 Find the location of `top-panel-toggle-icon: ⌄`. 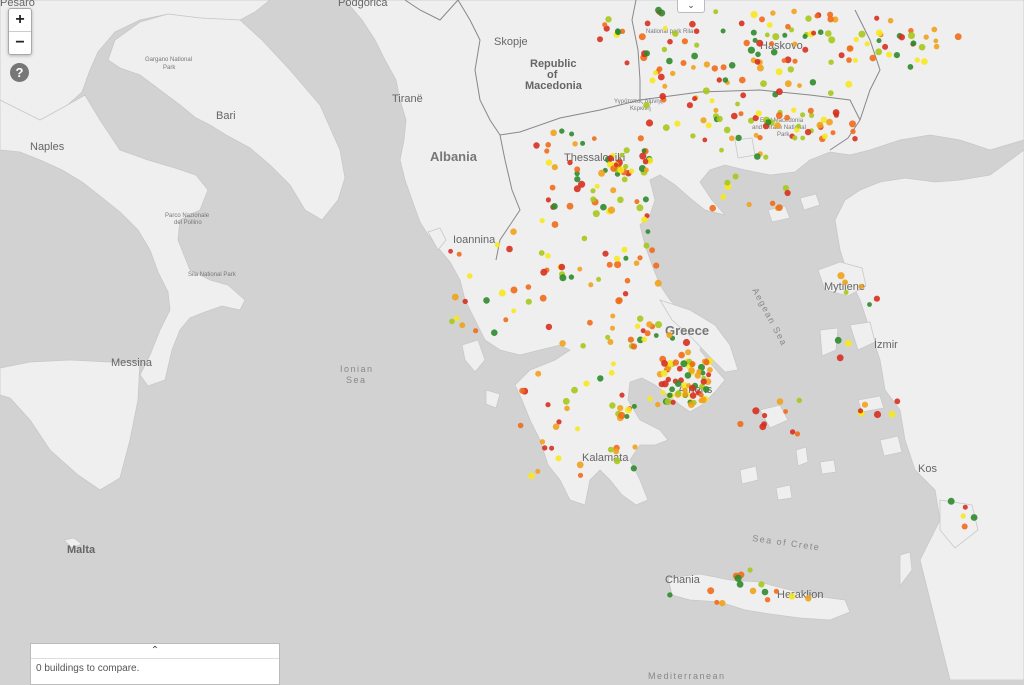

top-panel-toggle-icon: ⌄ is located at coordinates (691, 6).